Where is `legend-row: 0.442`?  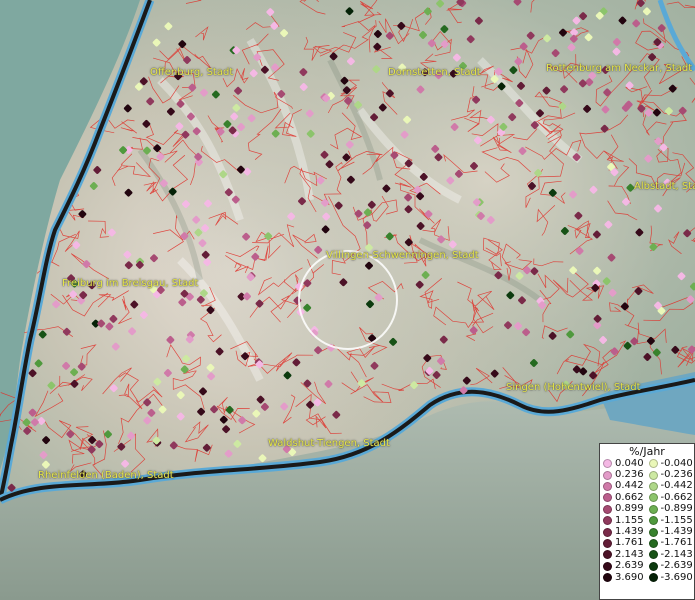
legend-row: 0.442 is located at coordinates (626, 486).